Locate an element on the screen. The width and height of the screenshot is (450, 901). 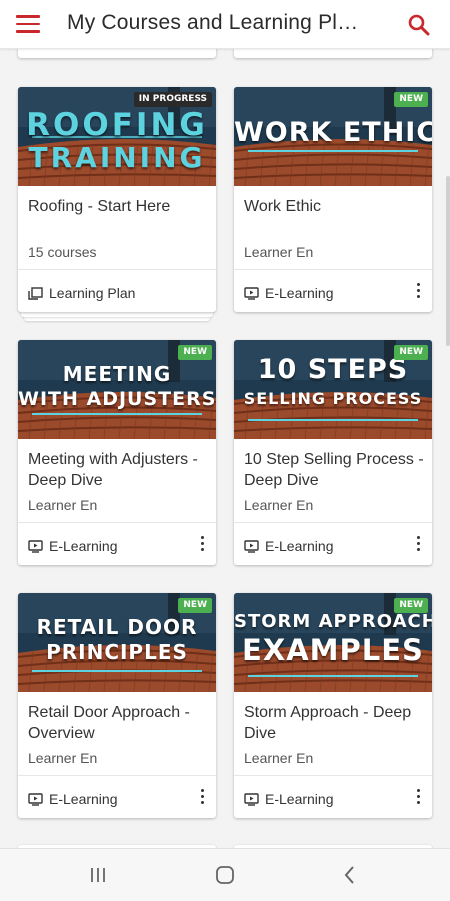
course-title: Roofing - Start Here is located at coordinates (99, 206).